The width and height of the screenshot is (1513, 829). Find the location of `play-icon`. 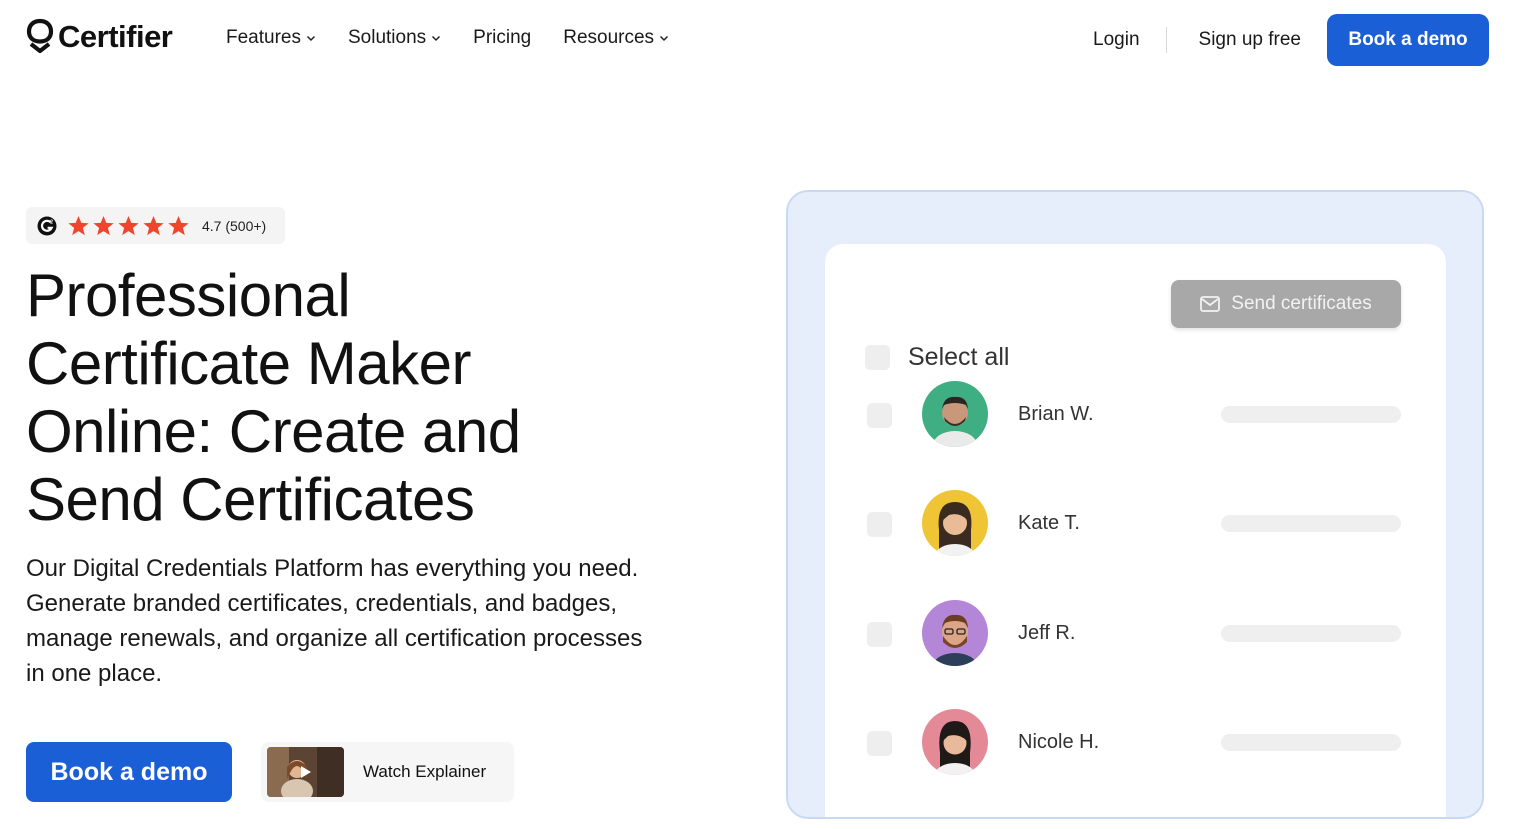

play-icon is located at coordinates (306, 772).